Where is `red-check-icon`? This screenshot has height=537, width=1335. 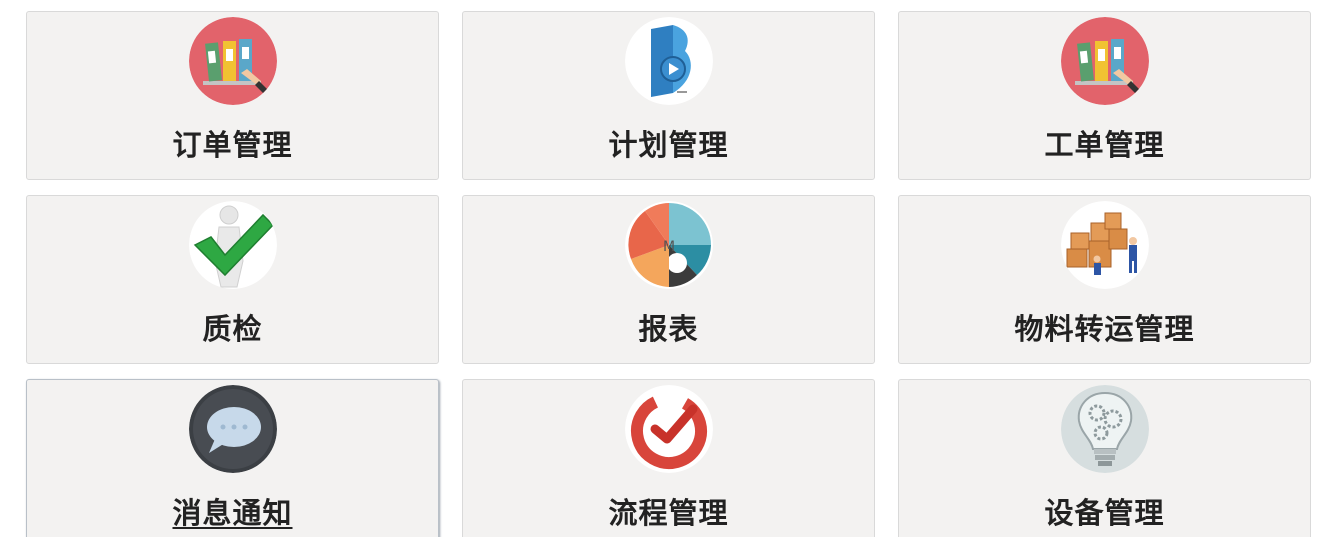 red-check-icon is located at coordinates (668, 429).